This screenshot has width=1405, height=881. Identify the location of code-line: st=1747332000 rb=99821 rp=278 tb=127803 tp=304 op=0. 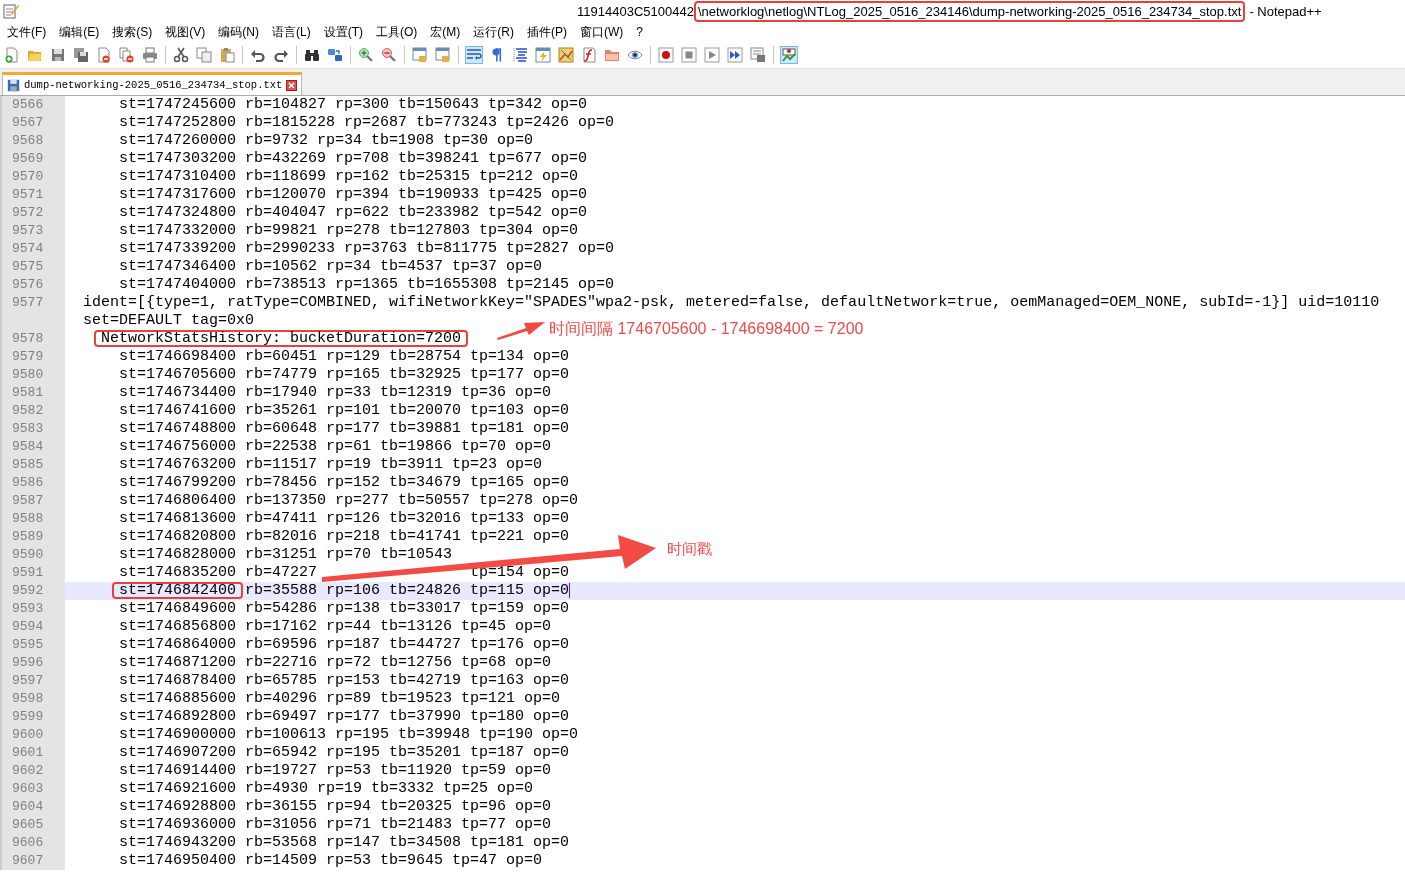
(349, 230).